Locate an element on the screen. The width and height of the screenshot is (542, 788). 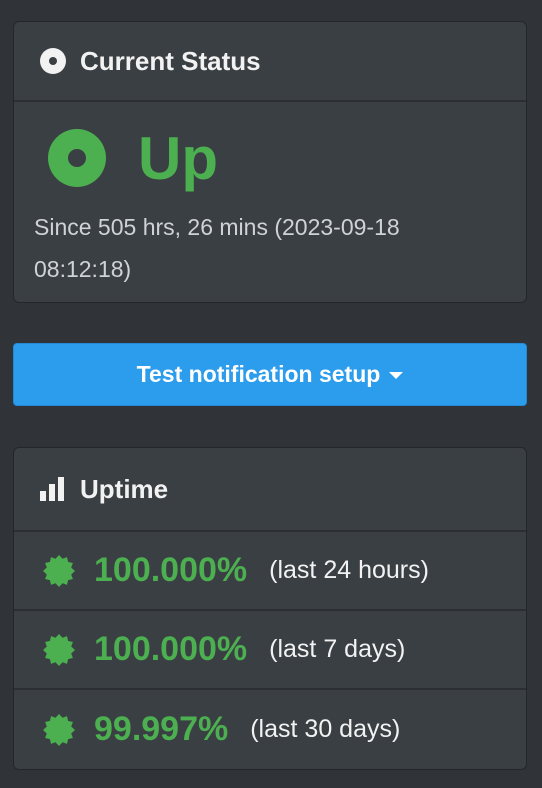
uptime-row-30d: 99.997% (last 30 days) is located at coordinates (270, 729).